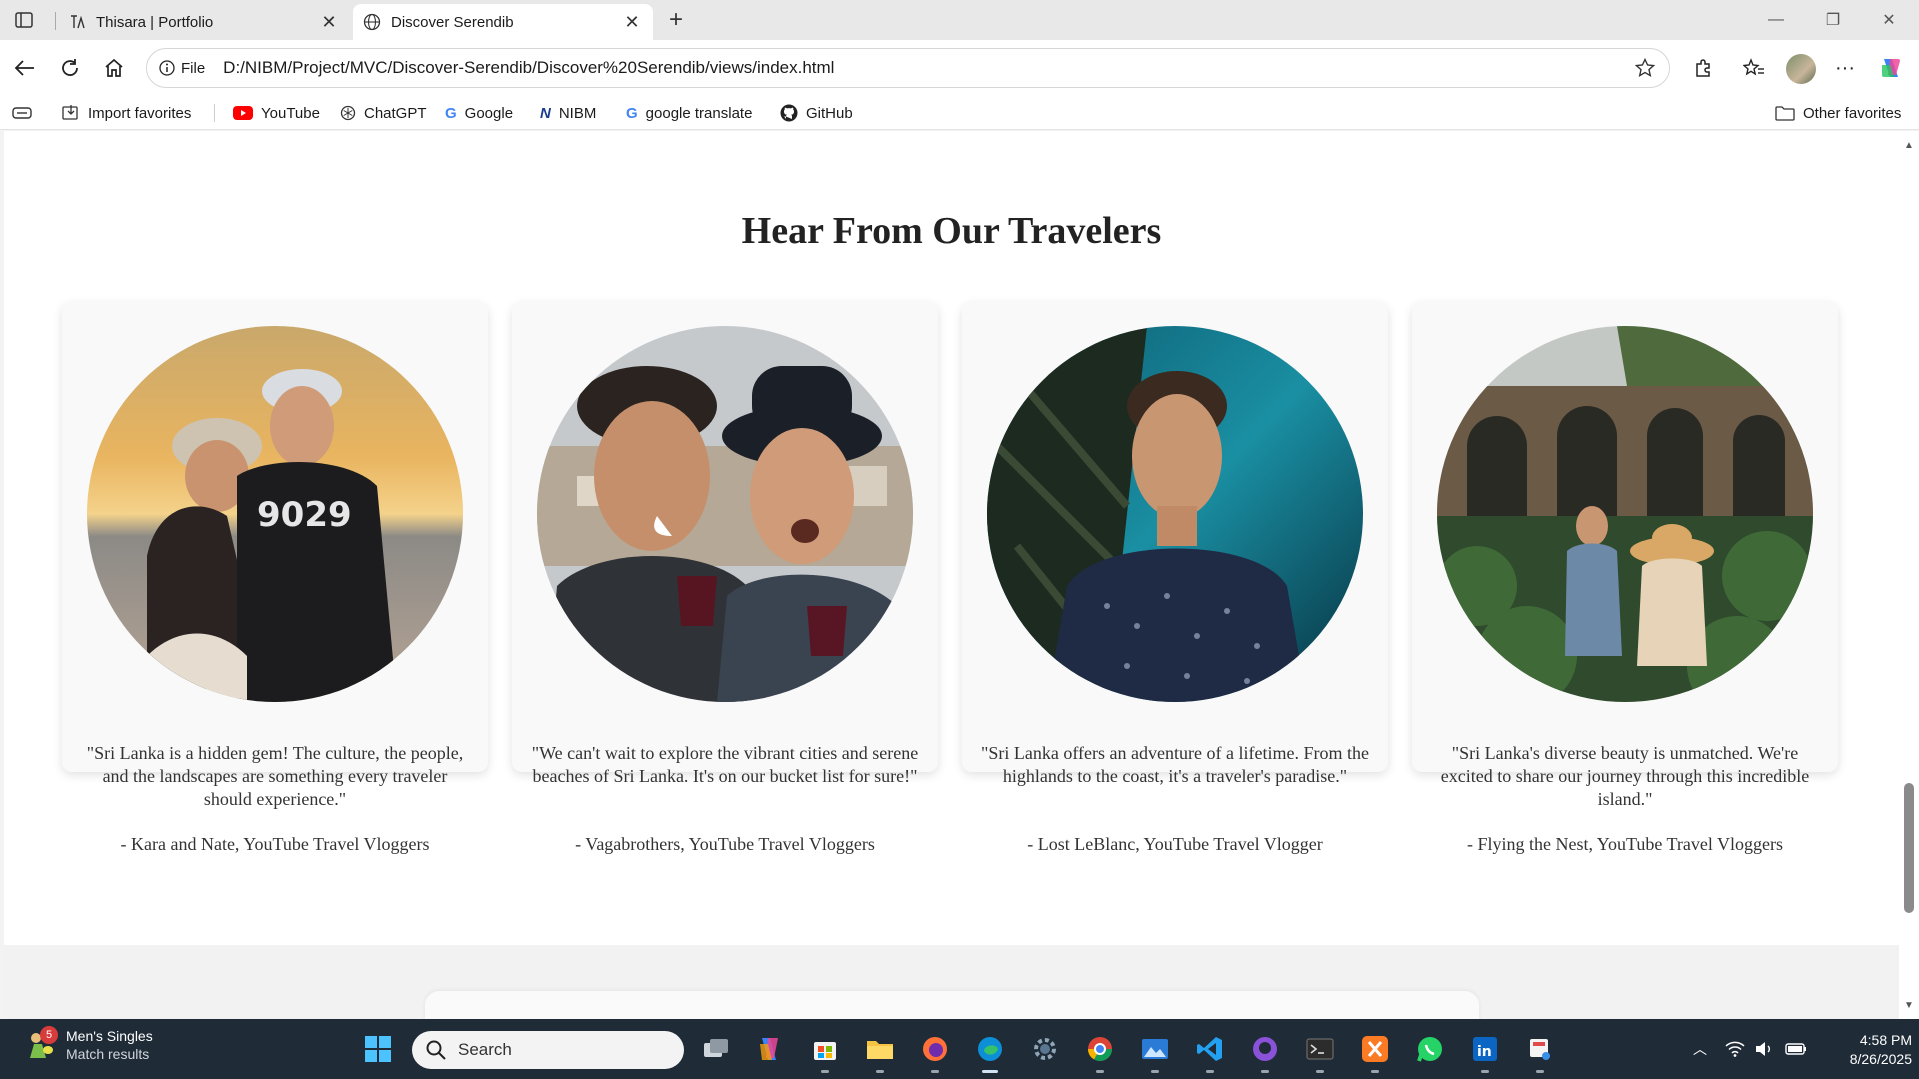 The image size is (1919, 1079). I want to click on photos-icon, so click(1155, 1052).